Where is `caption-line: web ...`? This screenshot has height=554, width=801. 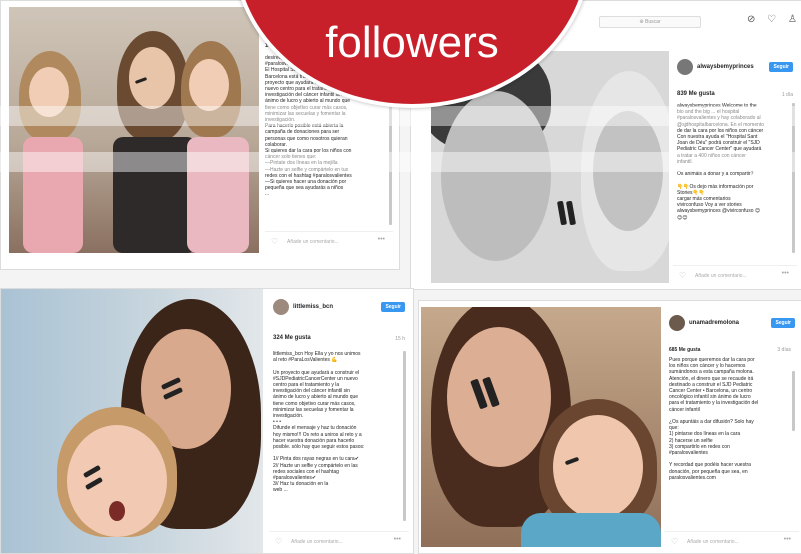 caption-line: web ... is located at coordinates (280, 490).